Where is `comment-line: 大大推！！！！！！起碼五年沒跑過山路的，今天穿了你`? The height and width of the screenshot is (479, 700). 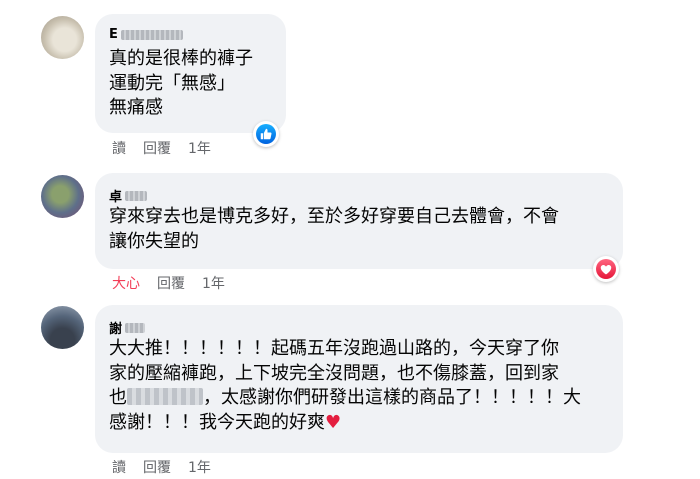 comment-line: 大大推！！！！！！起碼五年沒跑過山路的，今天穿了你 is located at coordinates (334, 348).